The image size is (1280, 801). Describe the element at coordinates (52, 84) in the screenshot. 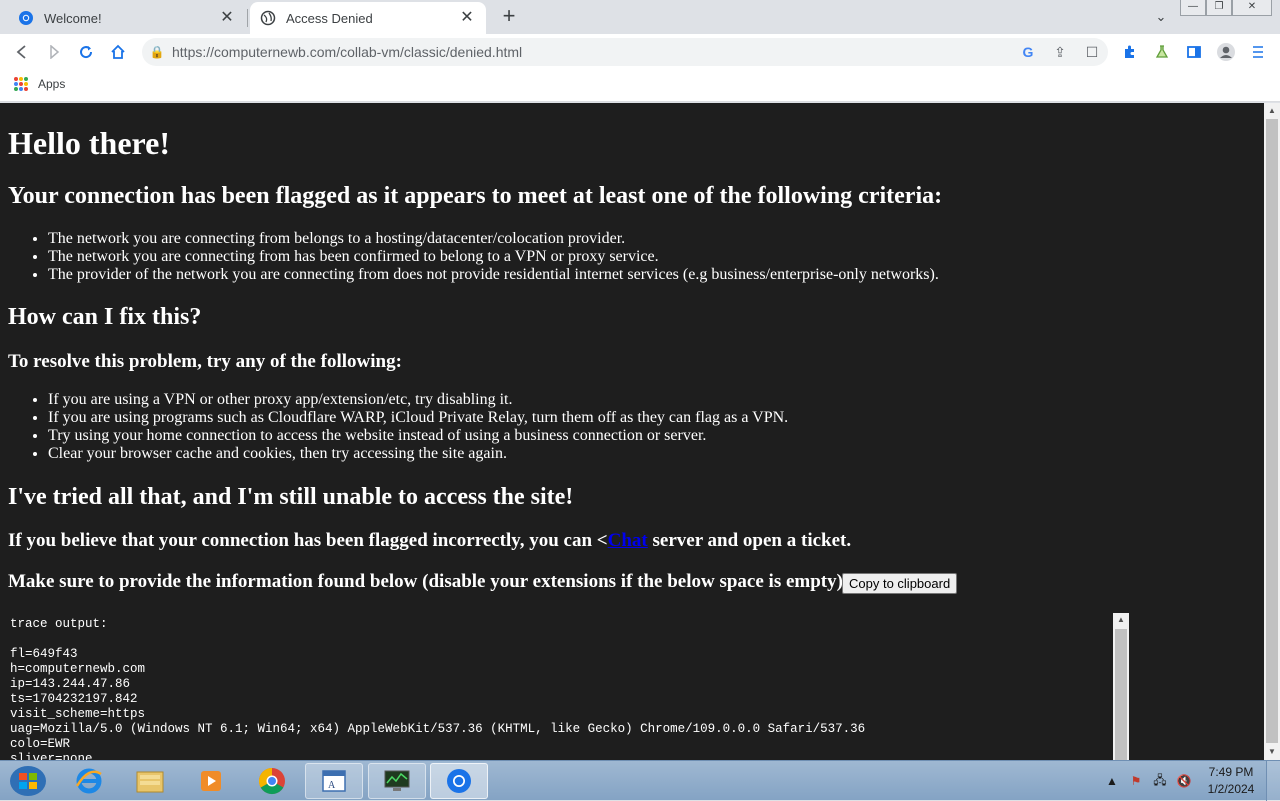

I see `apps-label: Apps` at that location.